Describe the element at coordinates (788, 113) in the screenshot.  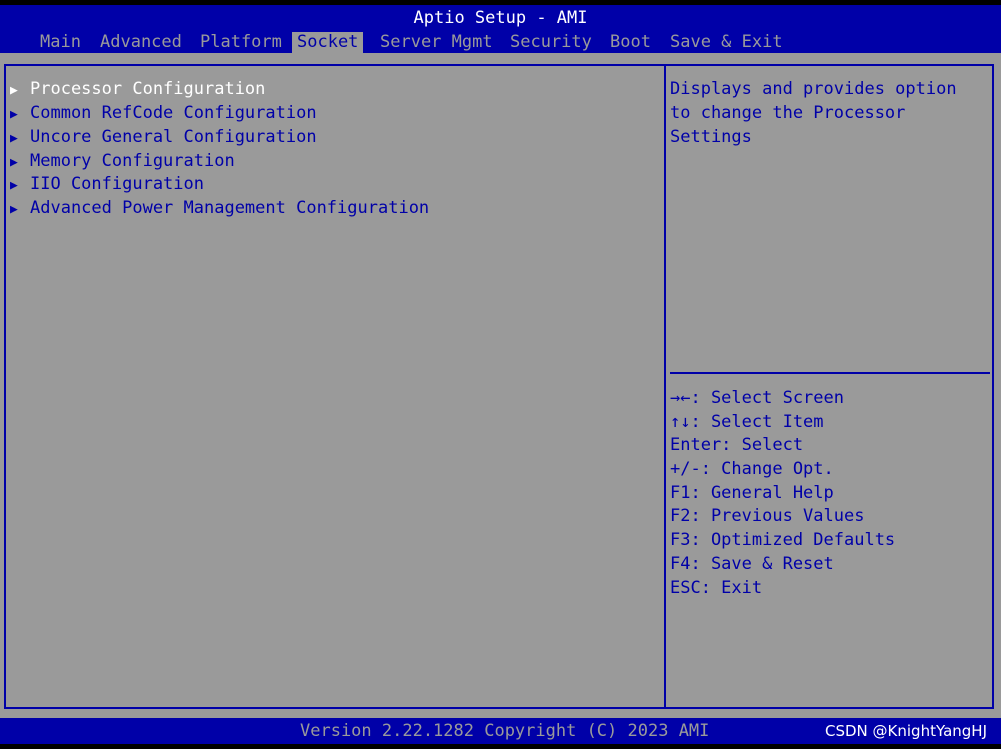
I see `help-text-line: to change the Processor` at that location.